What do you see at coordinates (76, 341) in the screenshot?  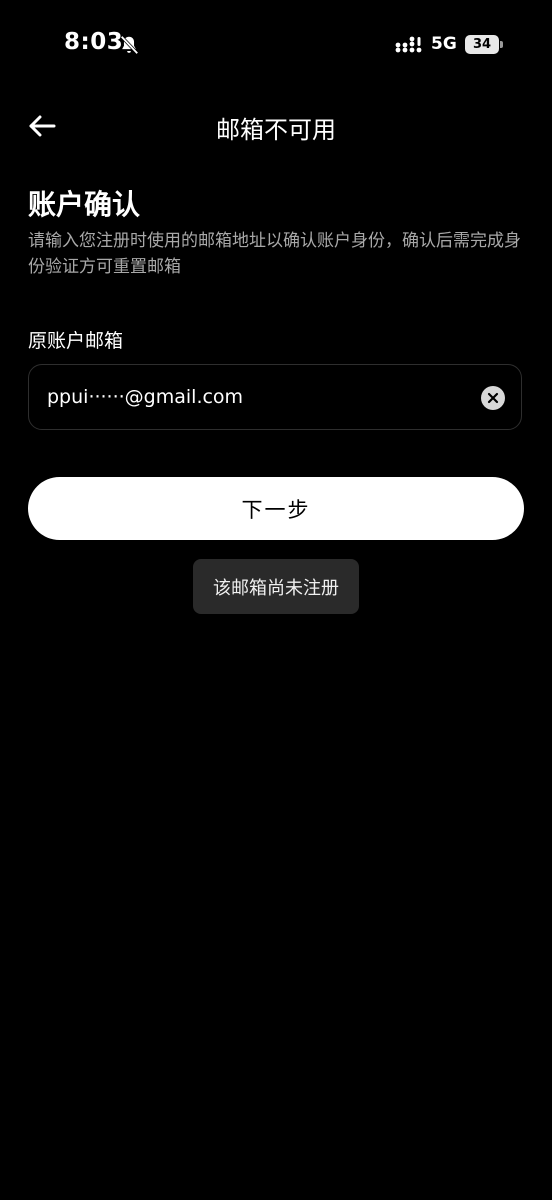 I see `email-field-label: 原账户邮箱` at bounding box center [76, 341].